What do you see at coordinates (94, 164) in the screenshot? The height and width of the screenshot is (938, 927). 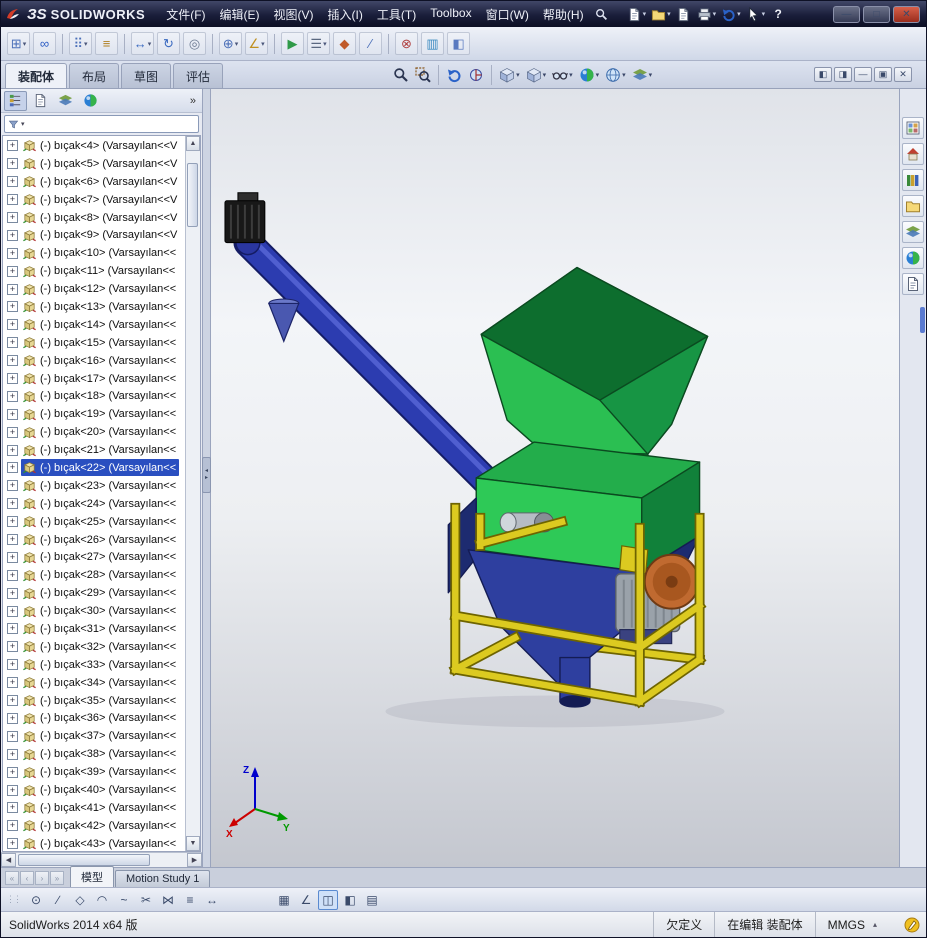 I see `tree-item: + (-) bıçak<5> (Varsayılan<<V` at bounding box center [94, 164].